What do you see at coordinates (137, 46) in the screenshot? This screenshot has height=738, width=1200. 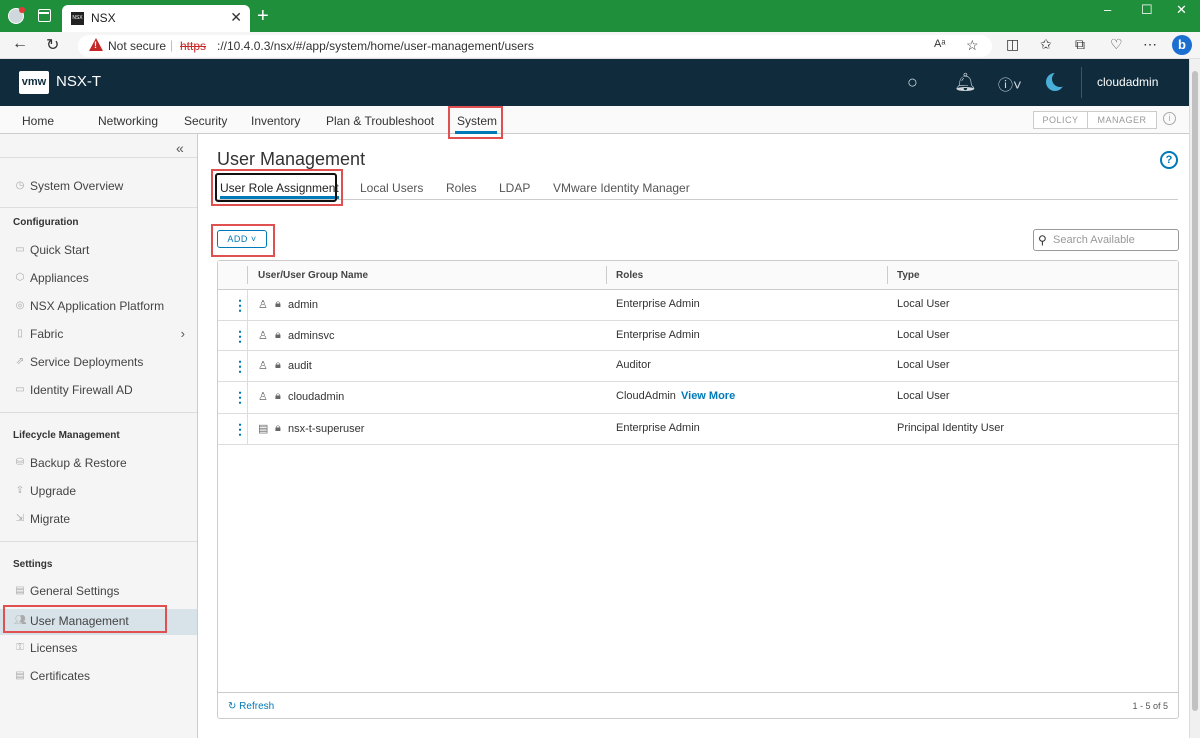 I see `not-secure-label: Not secure` at bounding box center [137, 46].